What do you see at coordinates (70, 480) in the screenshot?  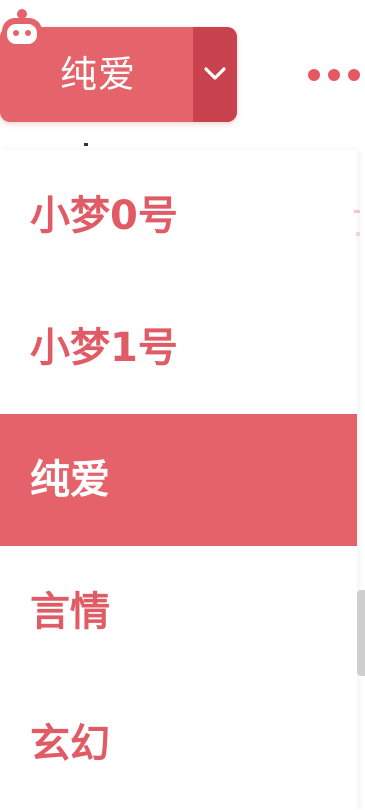 I see `menu-item-label: 纯爱` at bounding box center [70, 480].